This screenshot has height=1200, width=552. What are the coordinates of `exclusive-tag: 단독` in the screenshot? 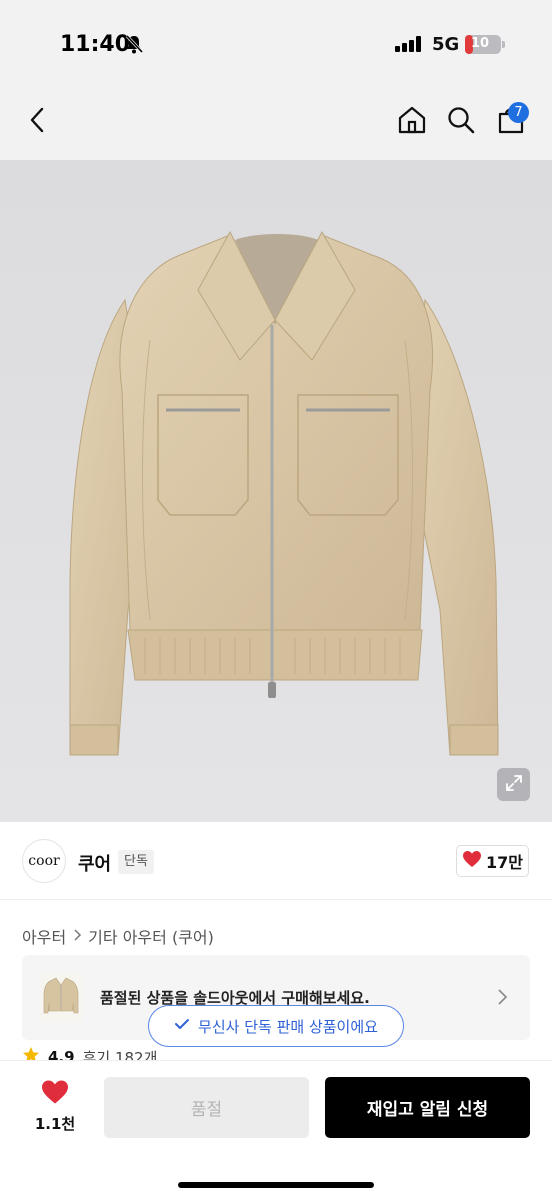 It's located at (136, 862).